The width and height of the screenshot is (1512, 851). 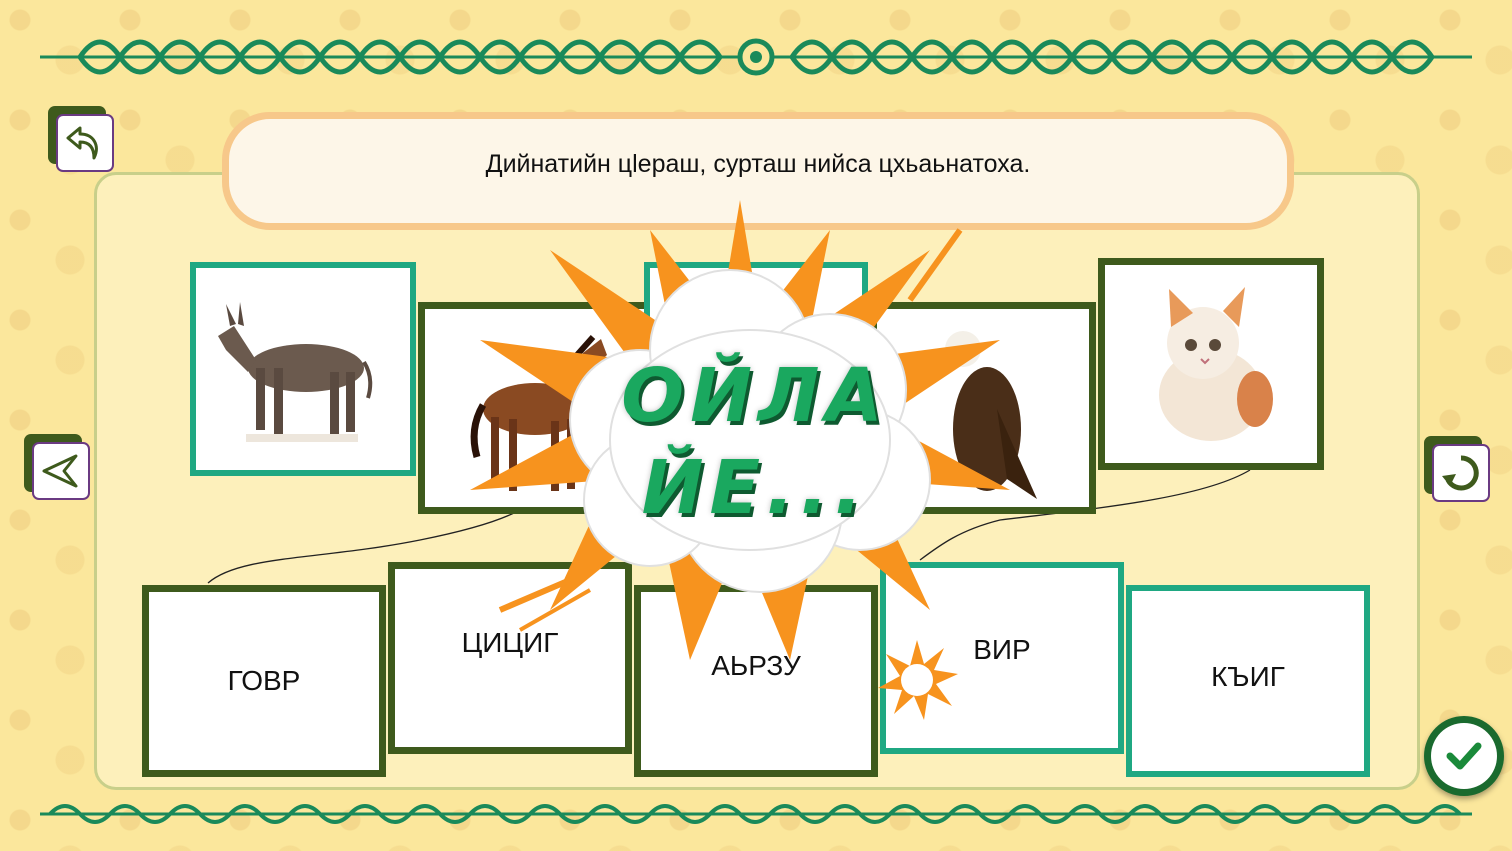 I want to click on back-arrow-icon, so click(x=82, y=143).